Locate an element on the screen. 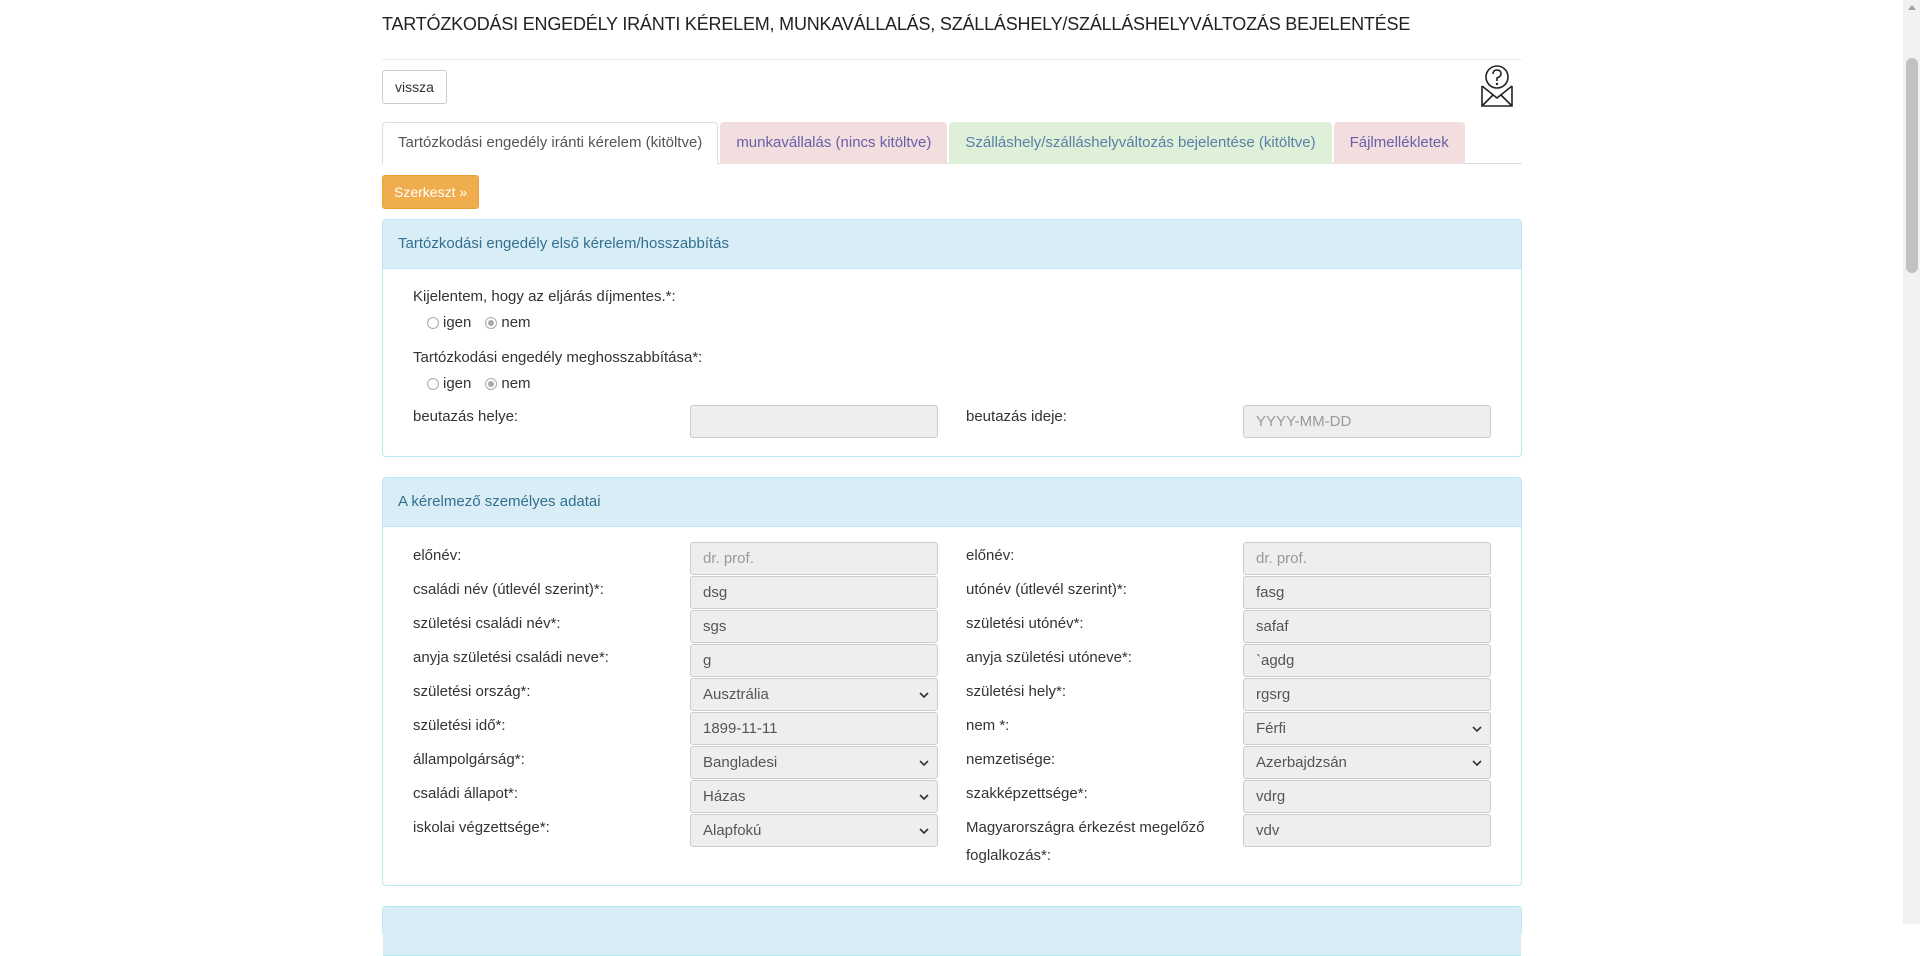 This screenshot has width=1920, height=956. entry-place-field is located at coordinates (814, 421).